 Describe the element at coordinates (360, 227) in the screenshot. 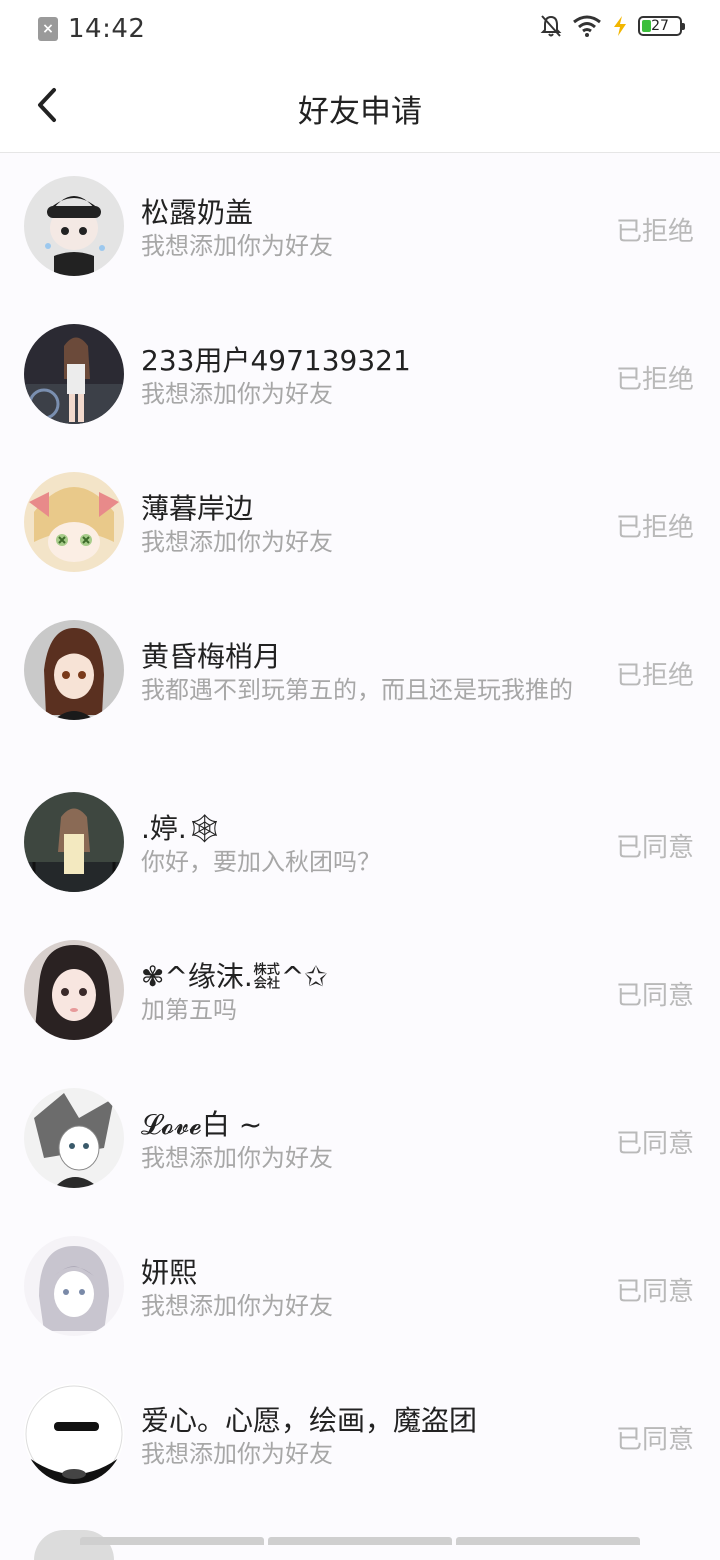

I see `request-row: 松露奶盖 我想添加你为好友 已拒绝` at that location.